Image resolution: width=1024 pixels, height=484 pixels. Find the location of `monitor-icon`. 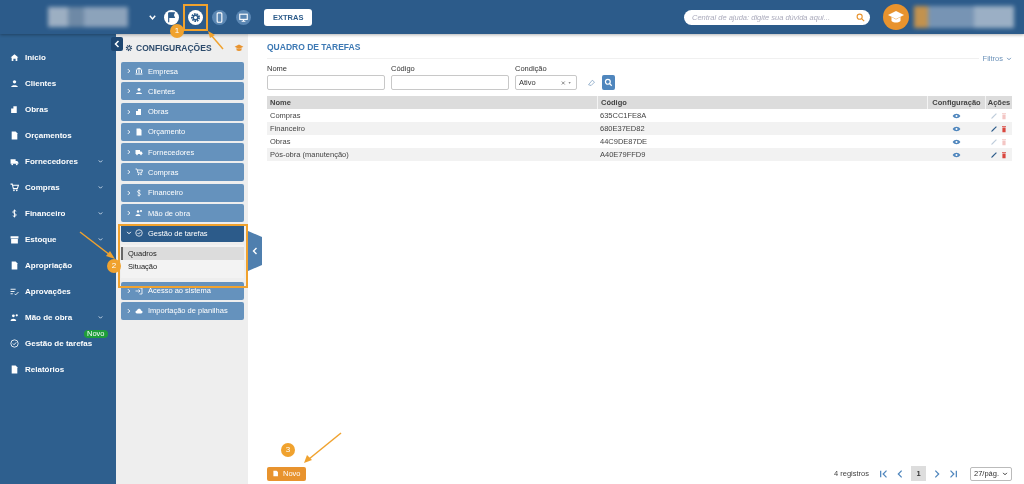

monitor-icon is located at coordinates (243, 17).